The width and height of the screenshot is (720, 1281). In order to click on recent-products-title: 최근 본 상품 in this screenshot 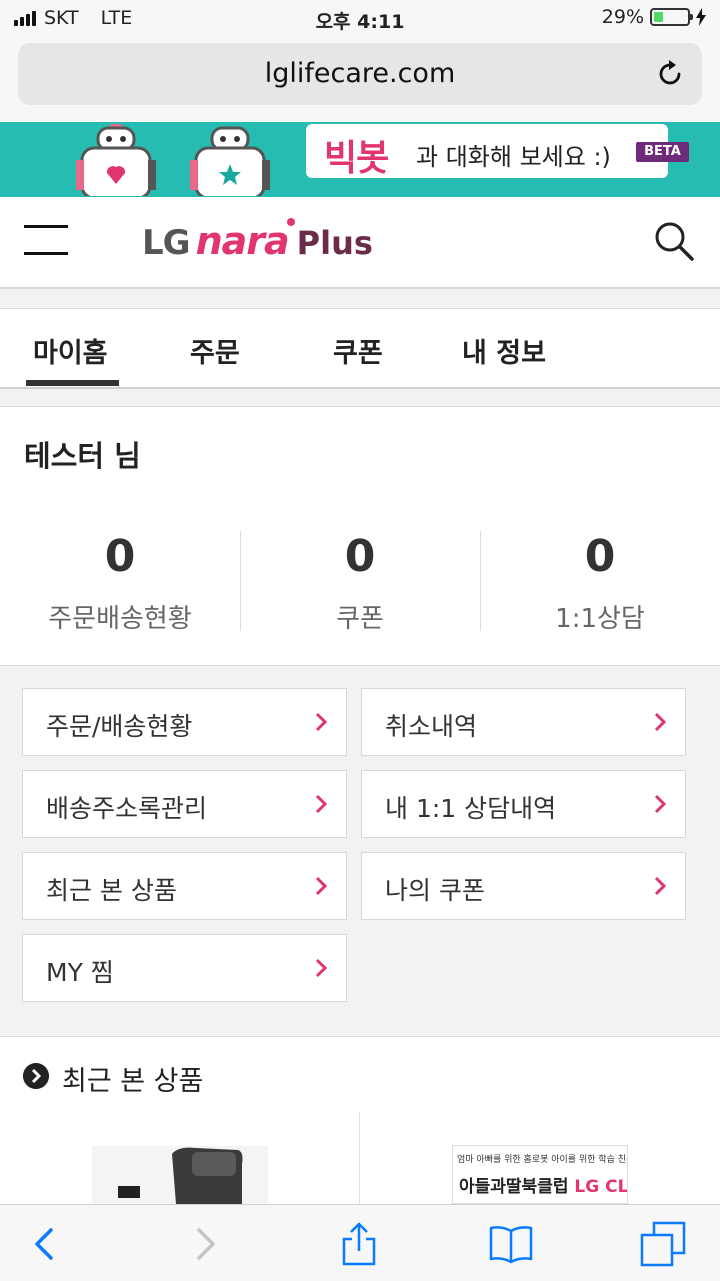, I will do `click(133, 1081)`.